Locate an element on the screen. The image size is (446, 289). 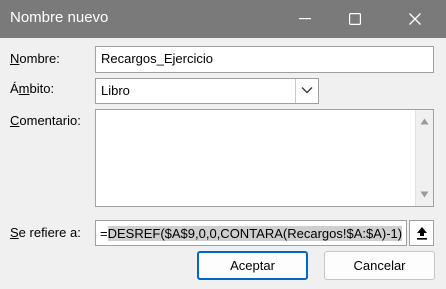
accept-button: Aceptar is located at coordinates (252, 265).